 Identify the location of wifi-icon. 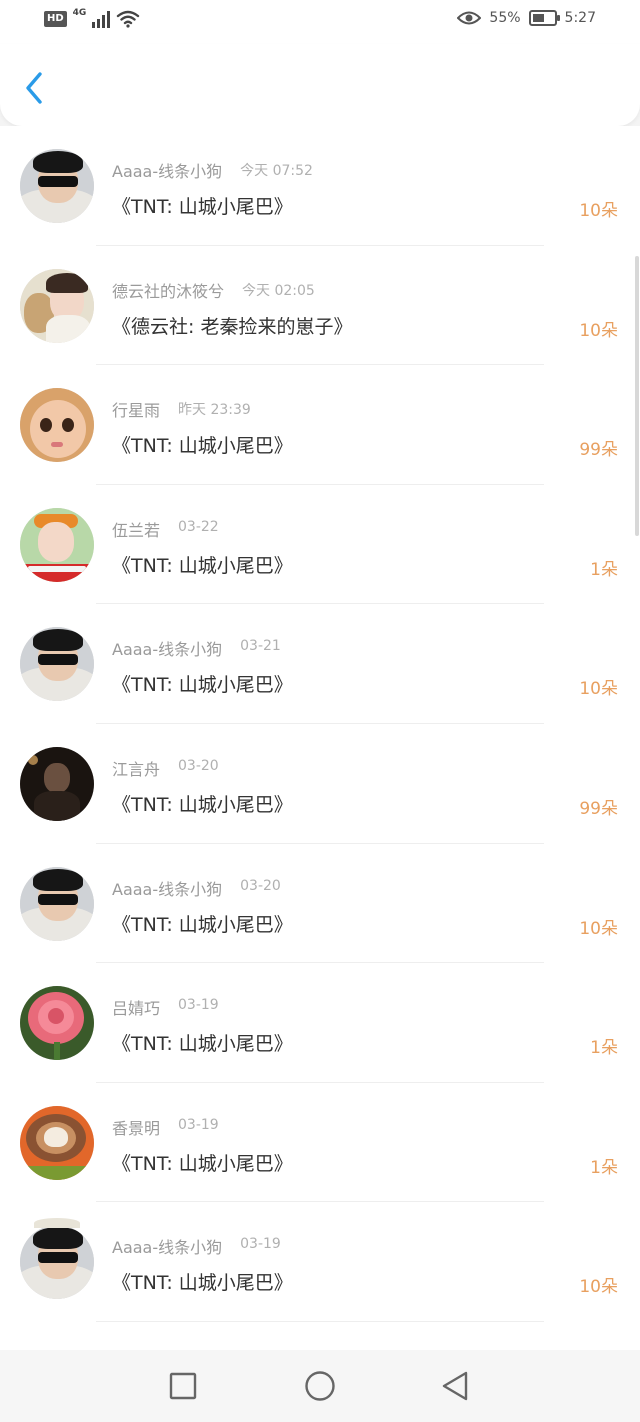
(128, 19).